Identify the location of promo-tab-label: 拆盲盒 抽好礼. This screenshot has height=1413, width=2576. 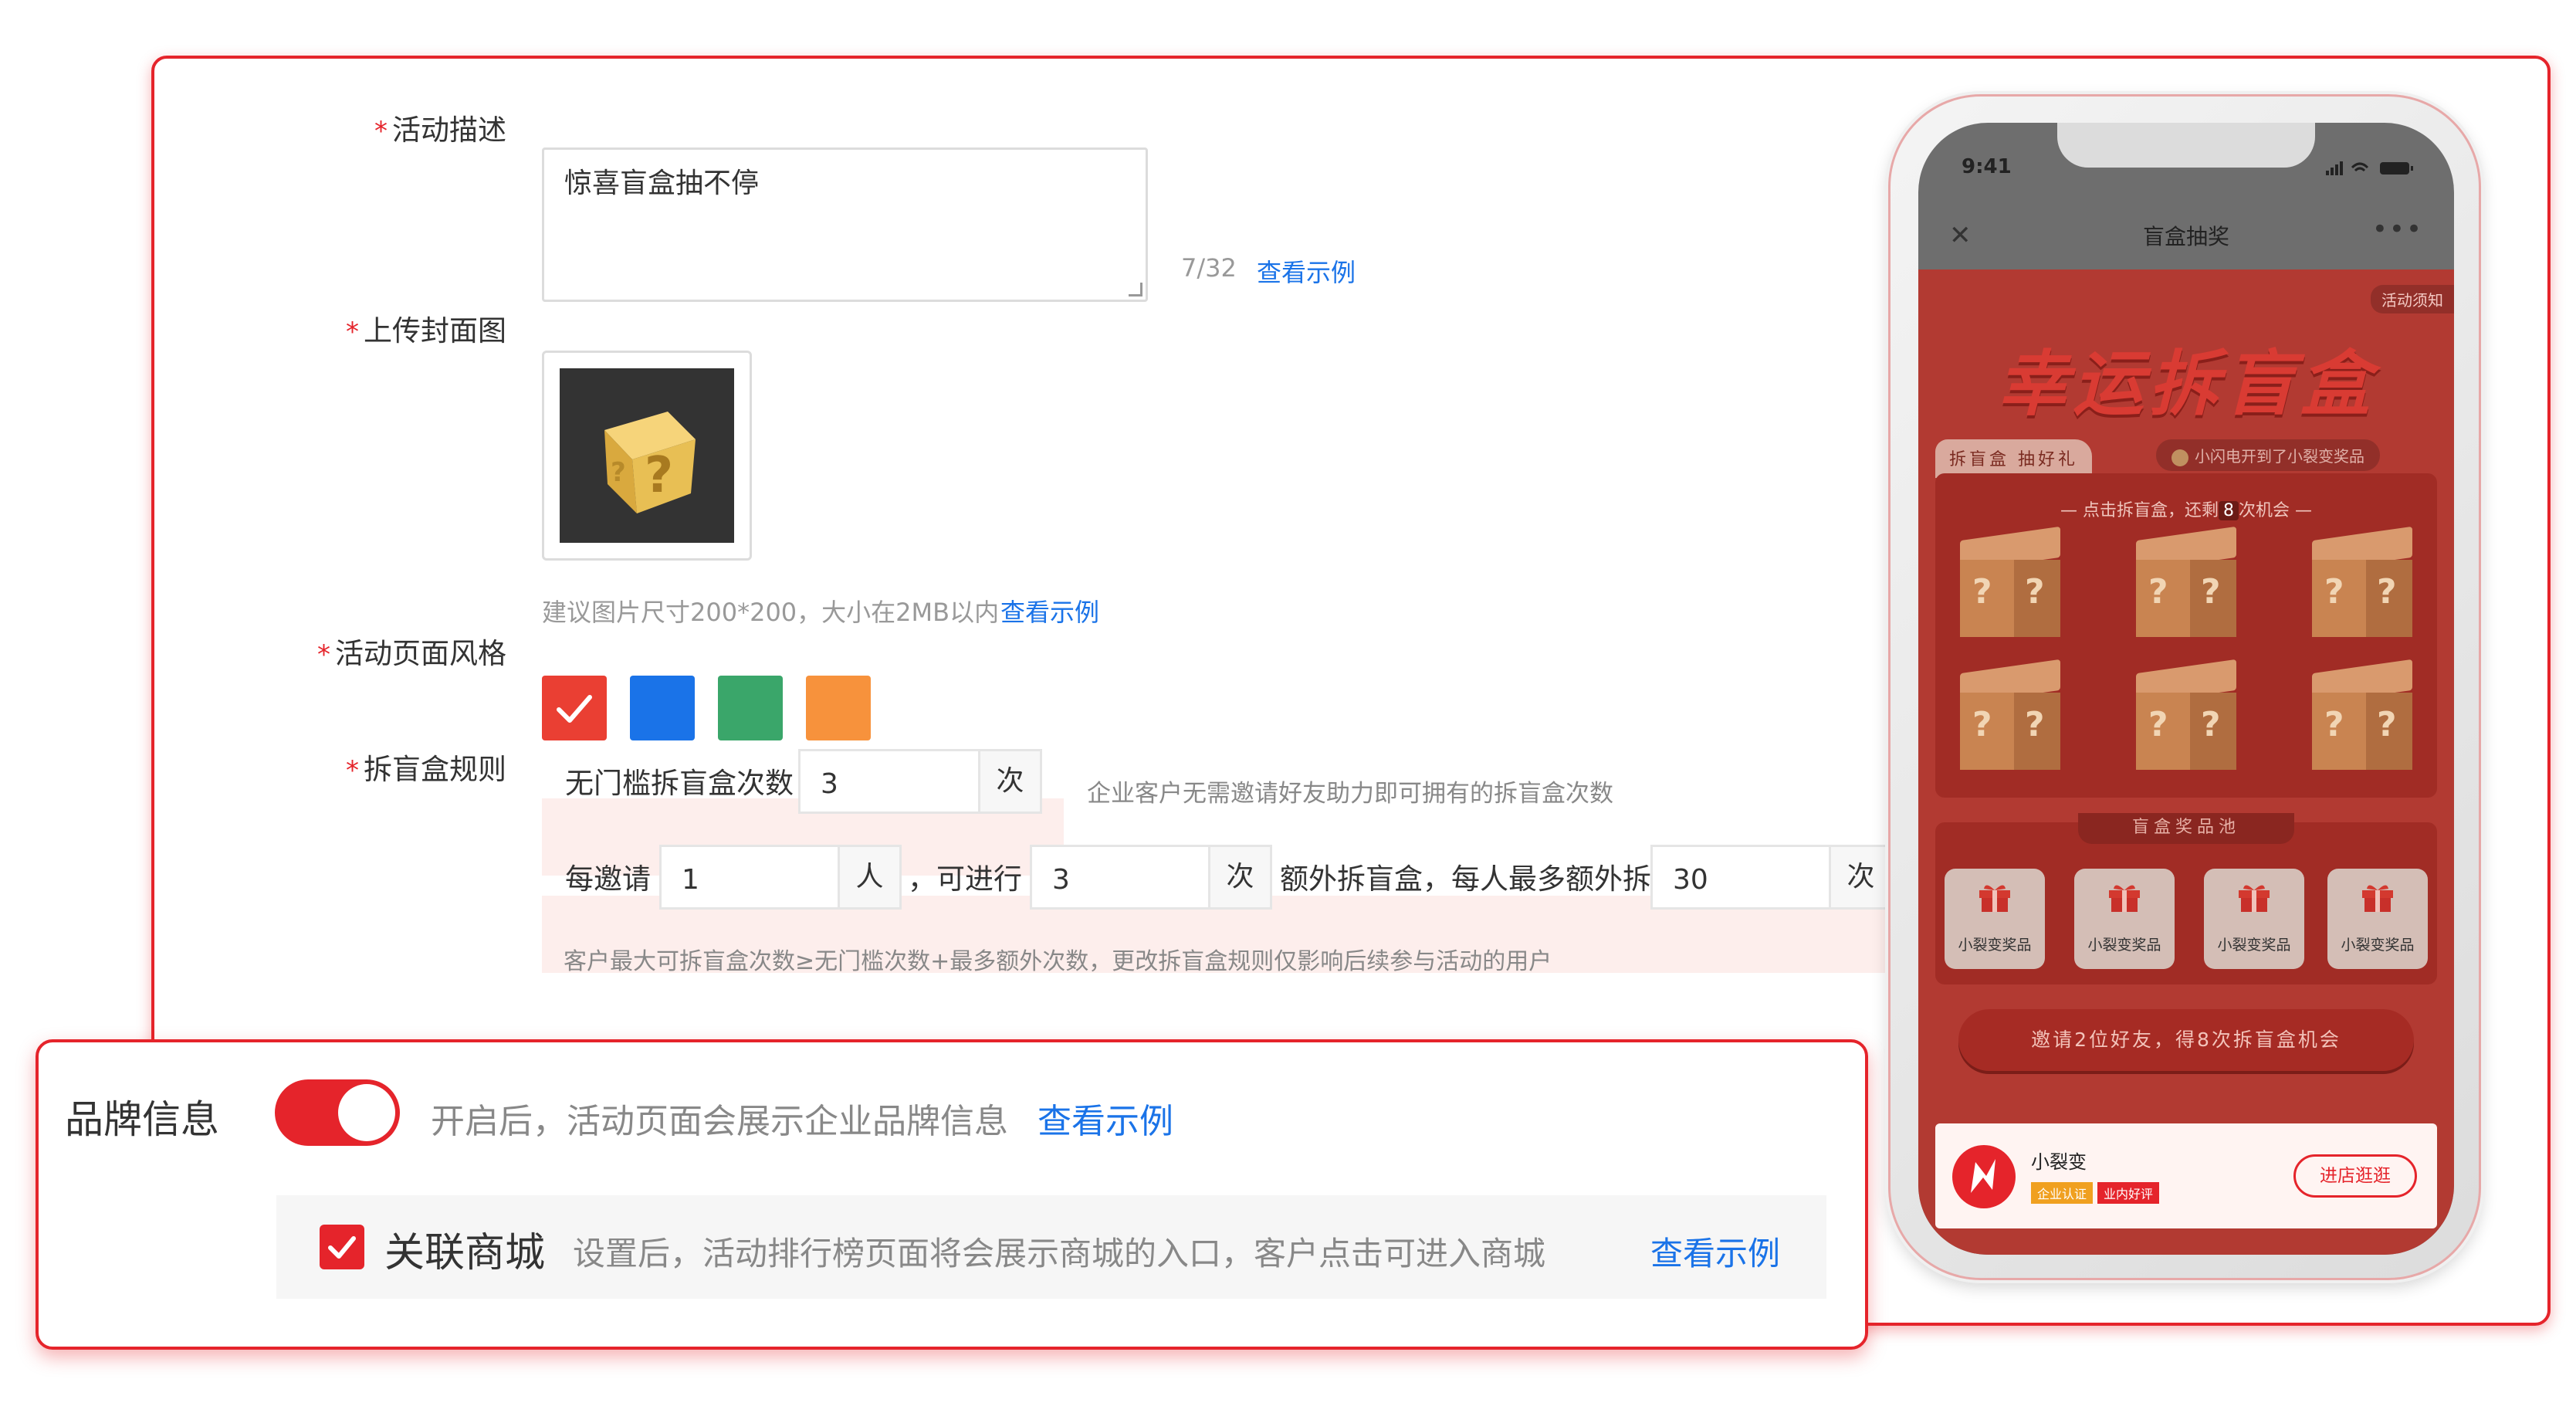
(2014, 458).